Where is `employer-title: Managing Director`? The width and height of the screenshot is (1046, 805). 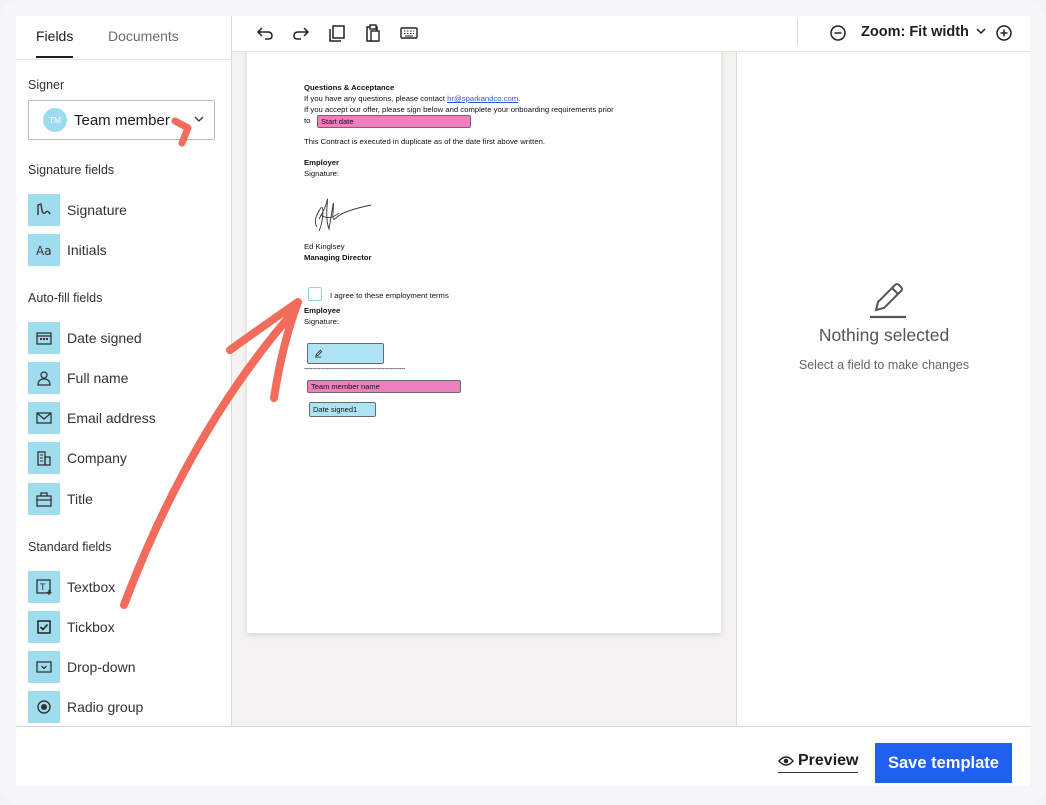
employer-title: Managing Director is located at coordinates (338, 257).